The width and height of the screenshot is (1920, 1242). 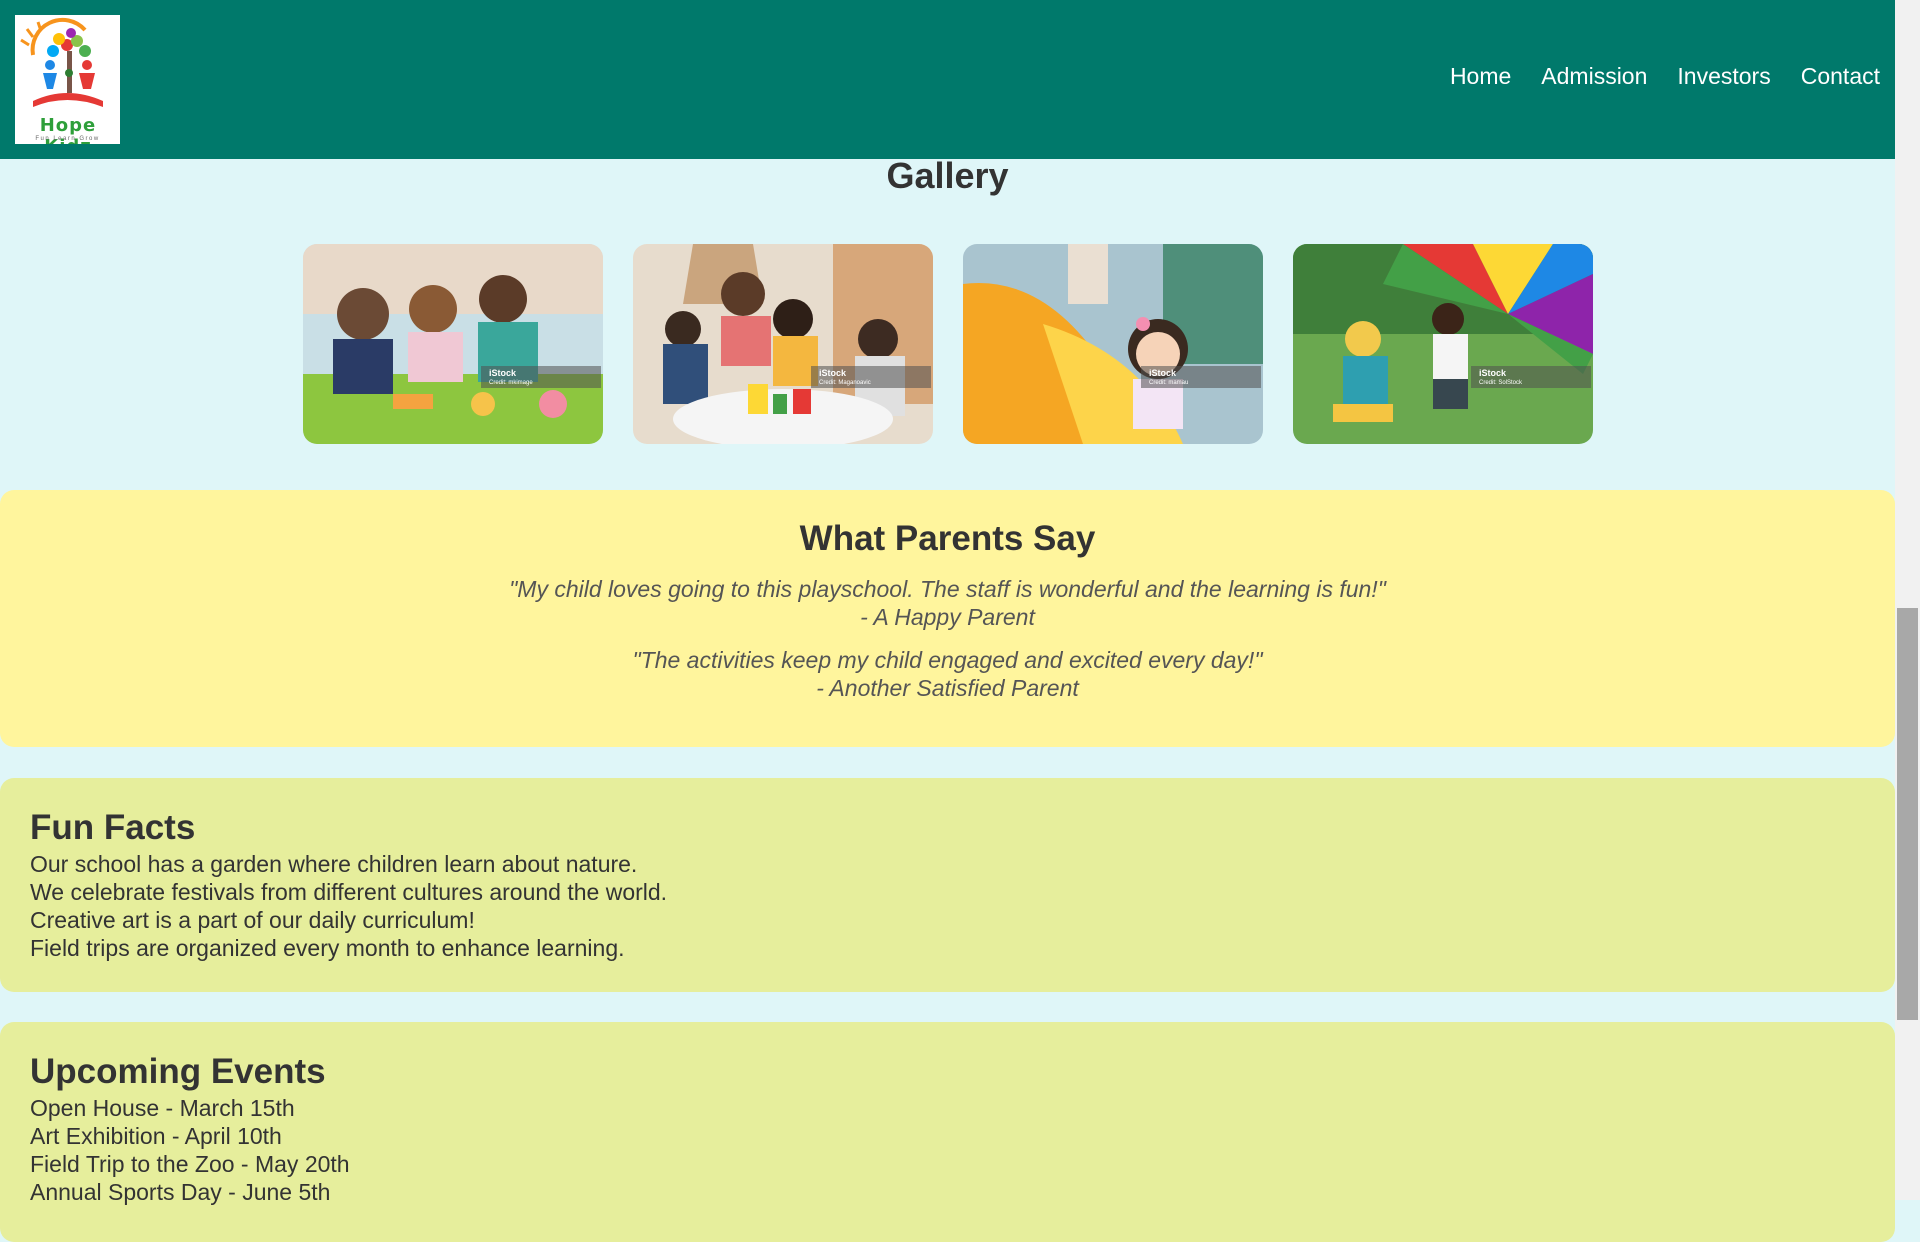 What do you see at coordinates (1480, 76) in the screenshot?
I see `nav-home-link: Home` at bounding box center [1480, 76].